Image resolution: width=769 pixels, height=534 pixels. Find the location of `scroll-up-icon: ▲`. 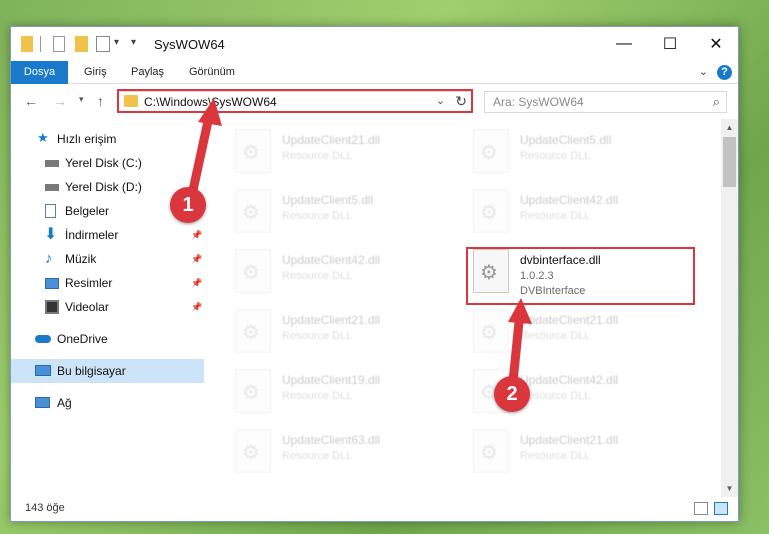

scroll-up-icon: ▲ is located at coordinates (729, 127).